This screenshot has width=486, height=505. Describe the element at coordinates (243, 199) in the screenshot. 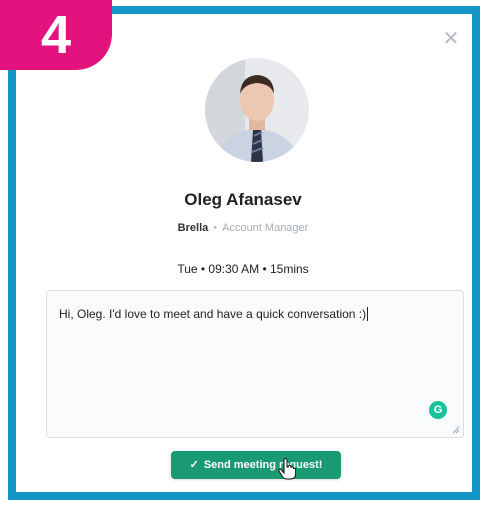

I see `contact-name: Oleg Afanasev` at that location.